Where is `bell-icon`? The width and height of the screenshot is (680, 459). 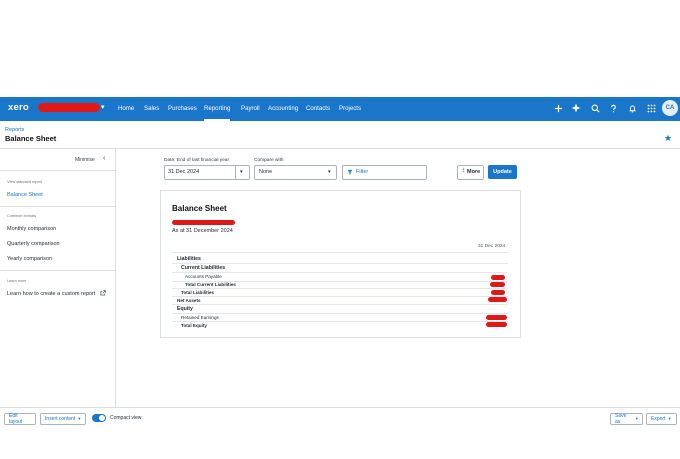
bell-icon is located at coordinates (632, 108).